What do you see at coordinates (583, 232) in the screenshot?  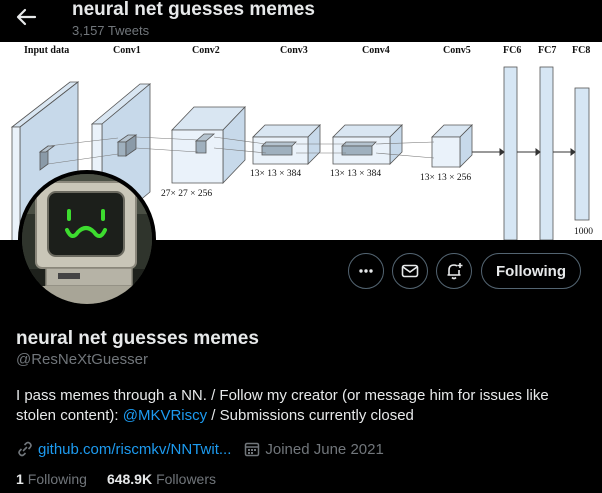 I see `fc8-dims: 1000` at bounding box center [583, 232].